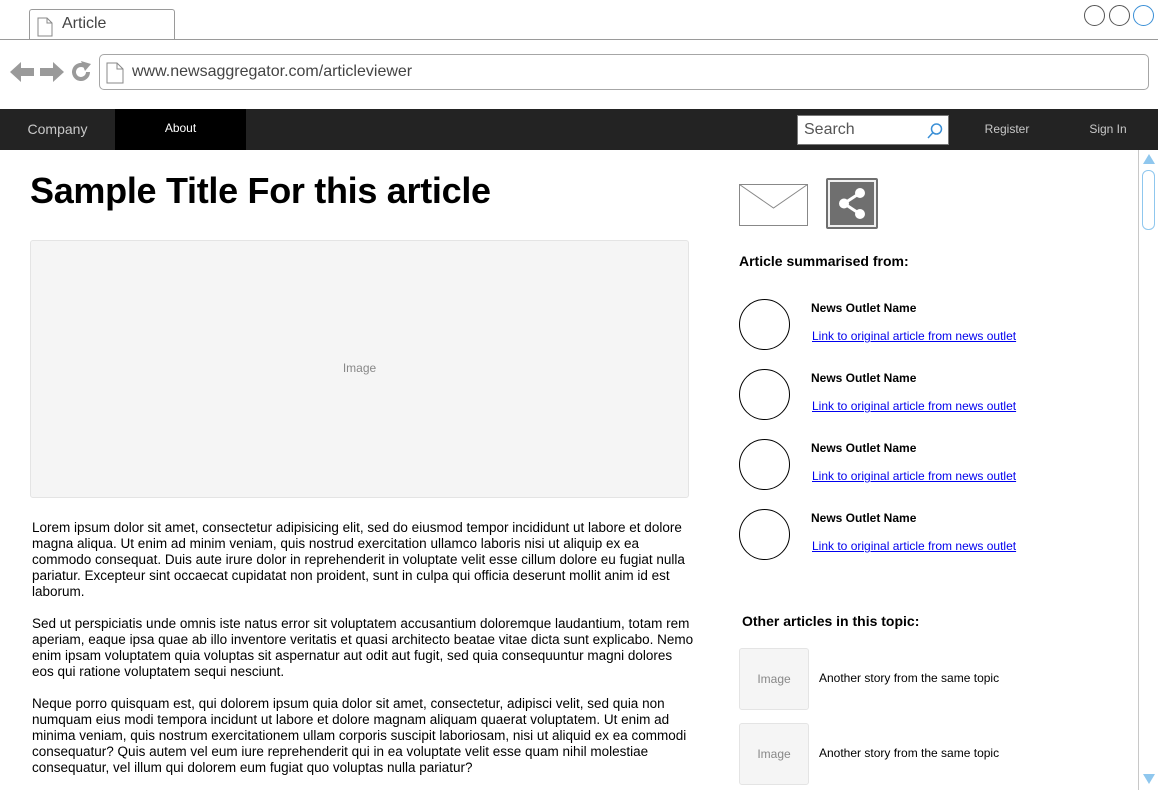  What do you see at coordinates (1149, 779) in the screenshot?
I see `scroll-down-arrow-icon` at bounding box center [1149, 779].